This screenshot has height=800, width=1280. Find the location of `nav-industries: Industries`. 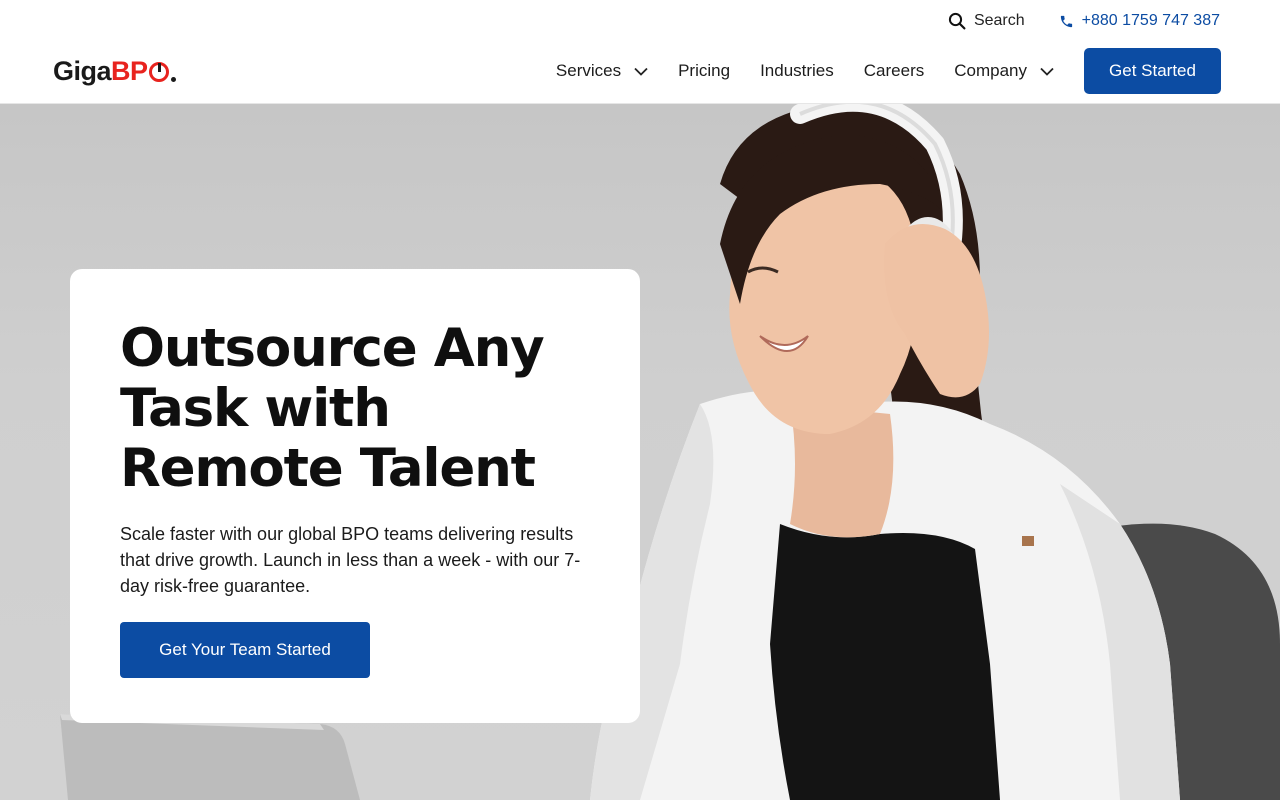

nav-industries: Industries is located at coordinates (797, 71).